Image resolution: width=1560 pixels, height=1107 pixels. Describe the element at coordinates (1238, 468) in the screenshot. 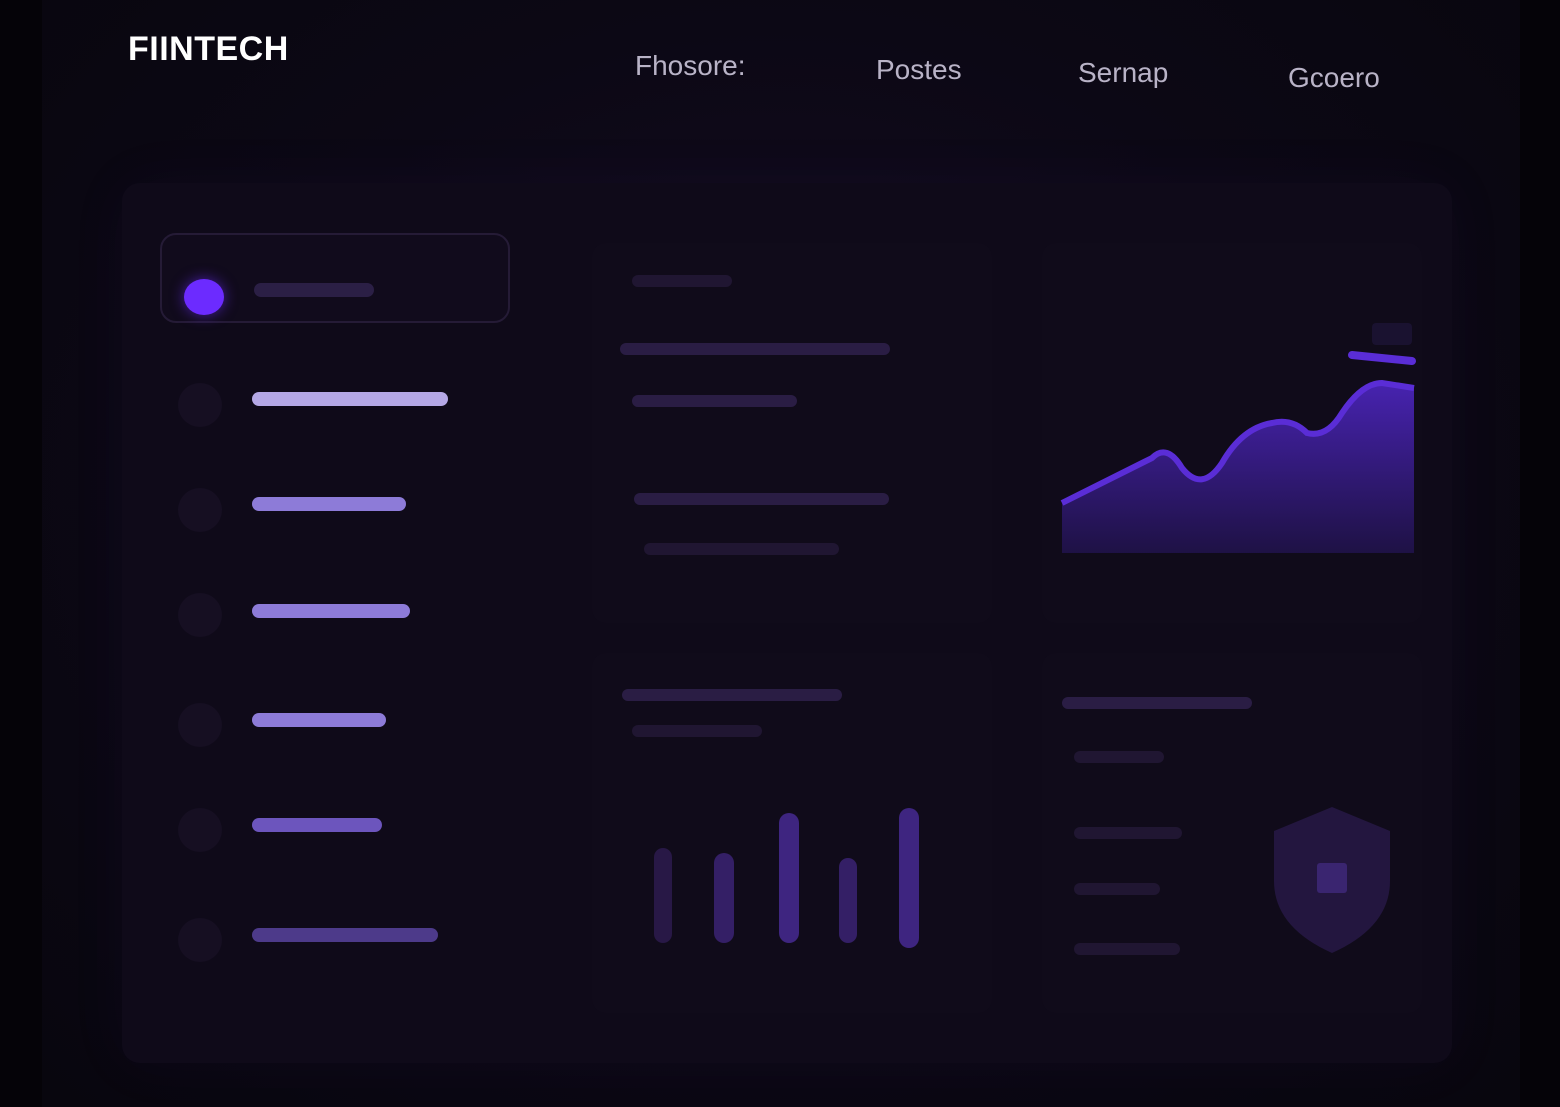

I see `area-series-fill` at that location.